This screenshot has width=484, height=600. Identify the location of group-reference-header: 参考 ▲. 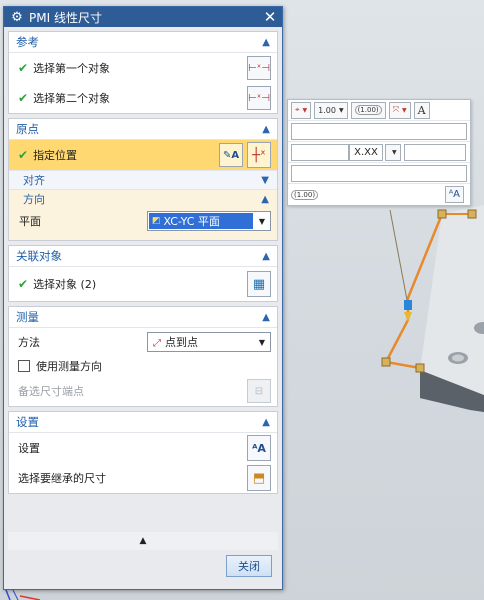
(143, 42).